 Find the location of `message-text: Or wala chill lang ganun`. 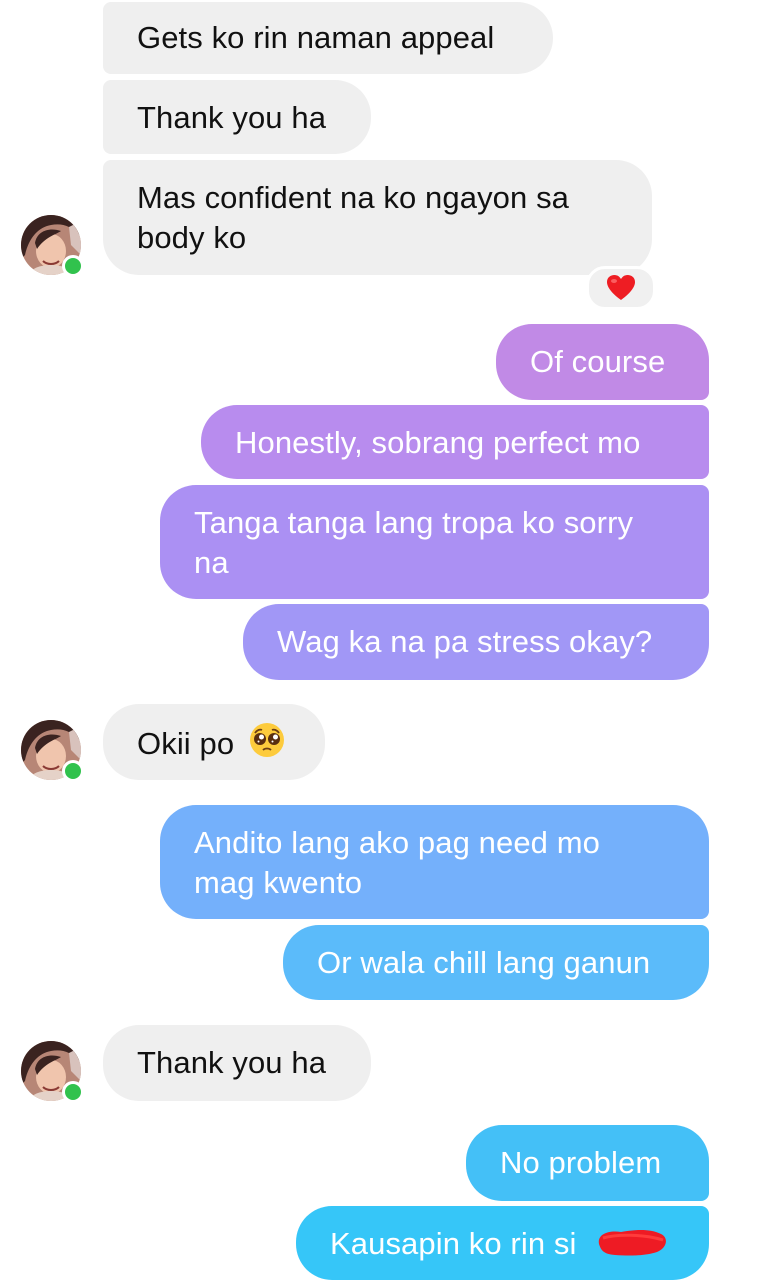

message-text: Or wala chill lang ganun is located at coordinates (484, 962).